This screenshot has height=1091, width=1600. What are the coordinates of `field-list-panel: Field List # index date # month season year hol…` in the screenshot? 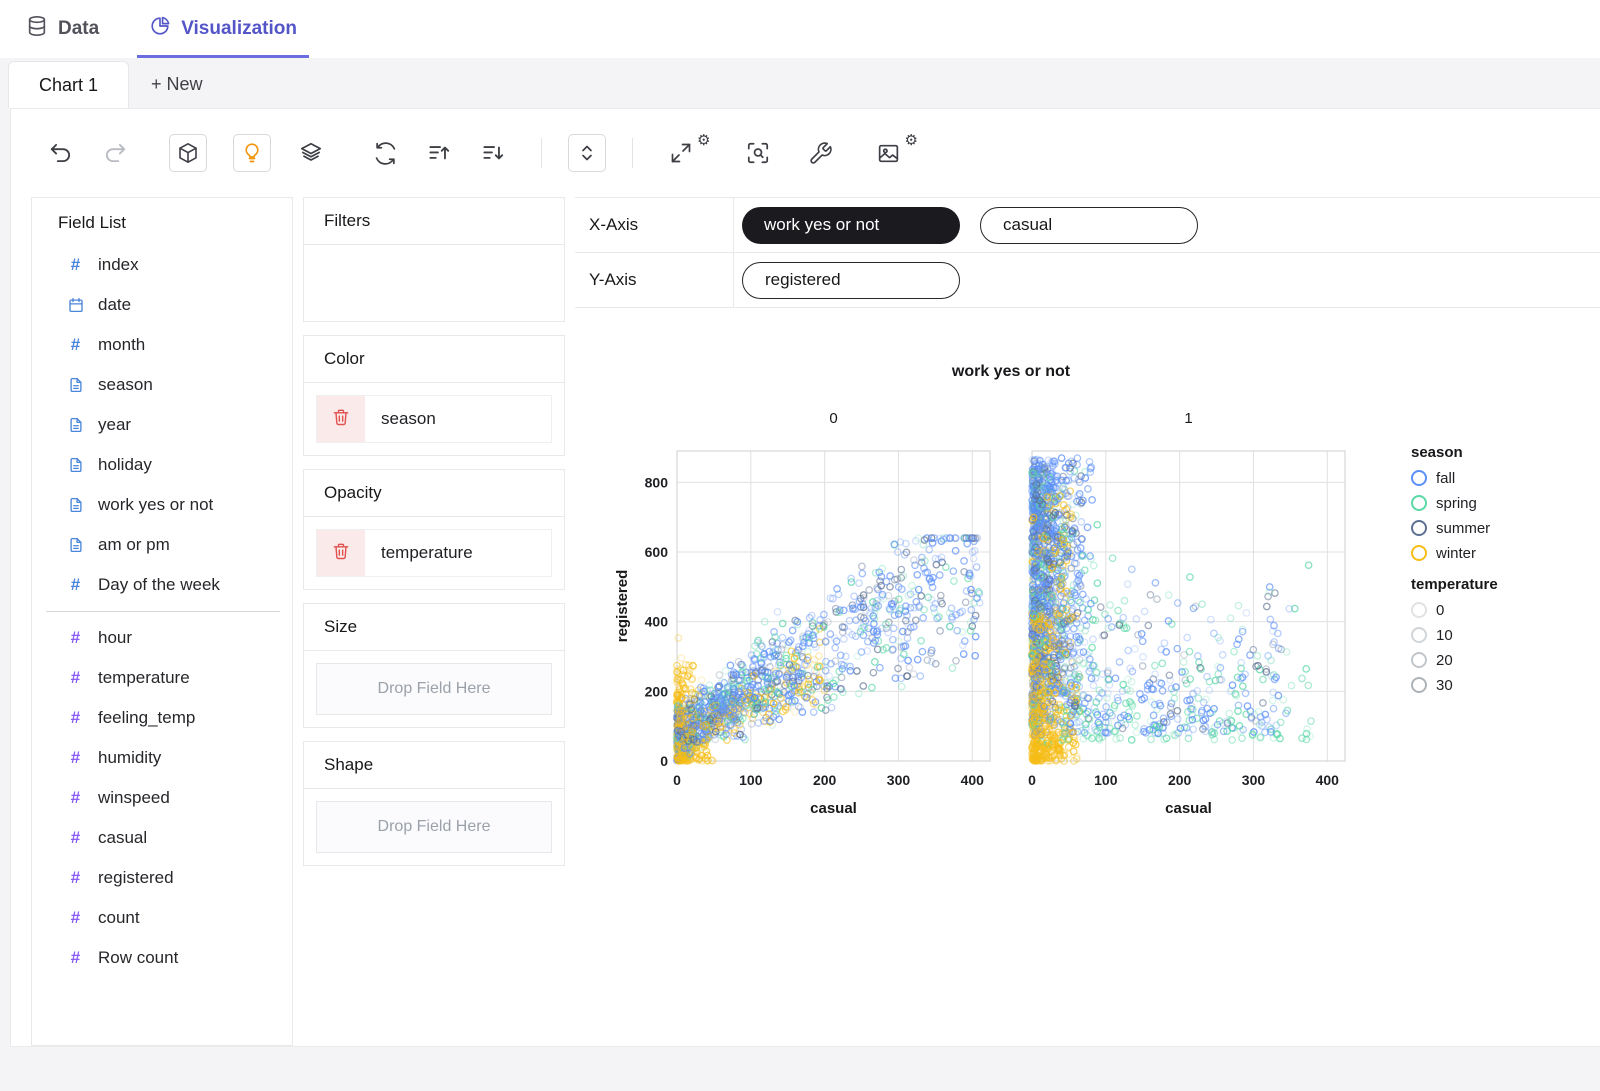 It's located at (162, 621).